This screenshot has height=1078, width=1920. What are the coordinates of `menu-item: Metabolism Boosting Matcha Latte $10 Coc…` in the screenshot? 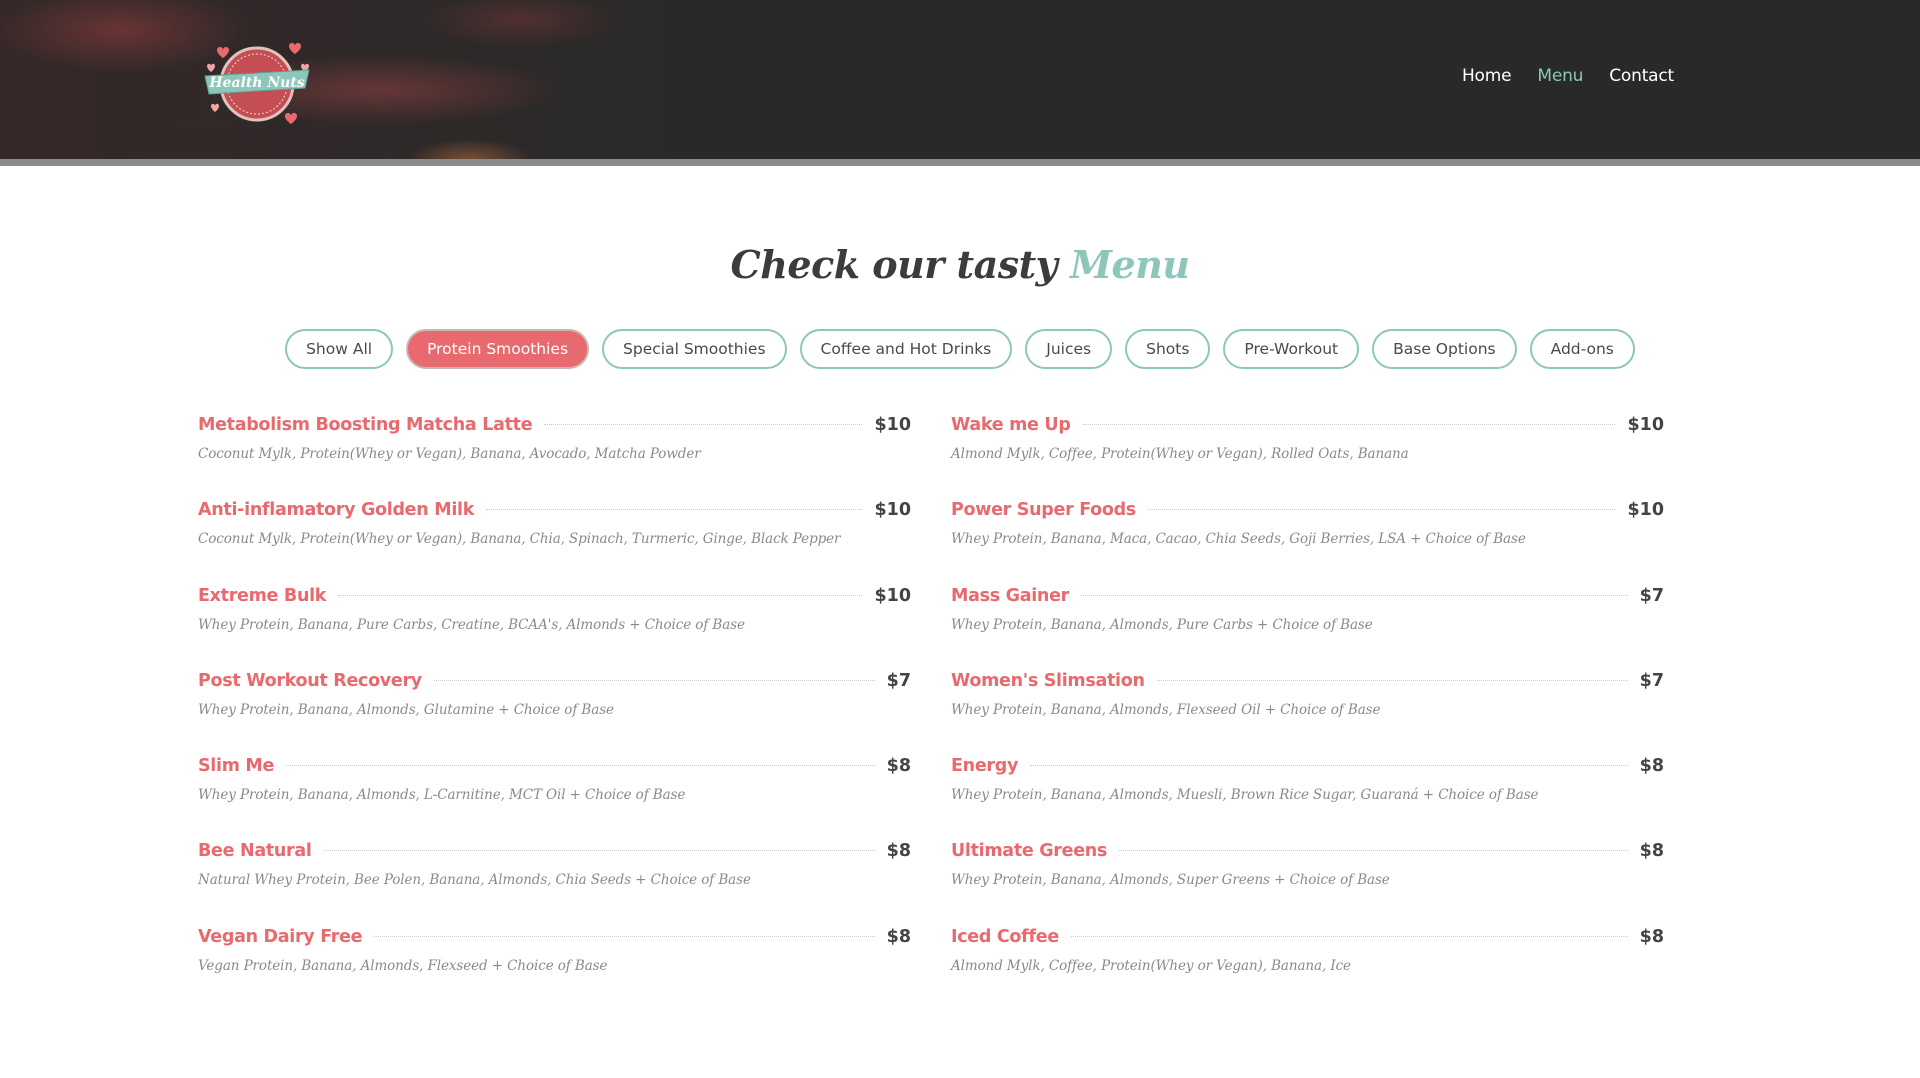 It's located at (554, 457).